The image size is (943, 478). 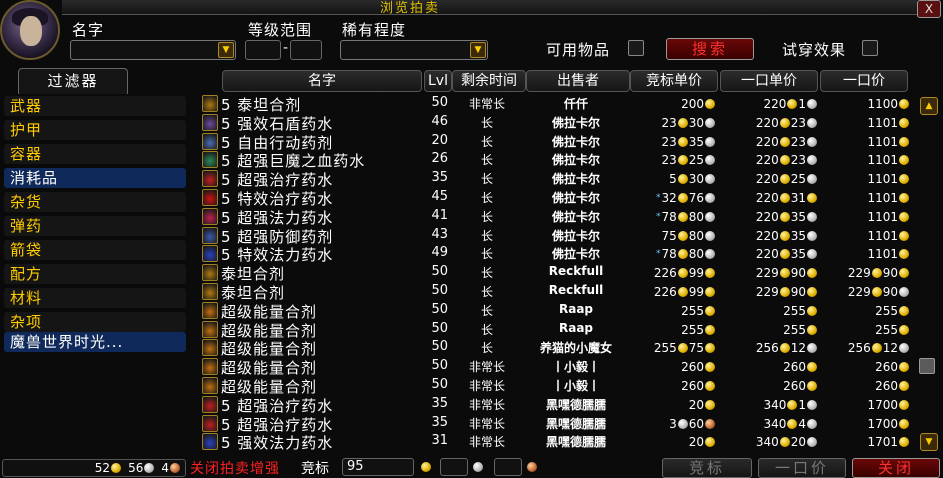 What do you see at coordinates (775, 404) in the screenshot?
I see `price-value: 340` at bounding box center [775, 404].